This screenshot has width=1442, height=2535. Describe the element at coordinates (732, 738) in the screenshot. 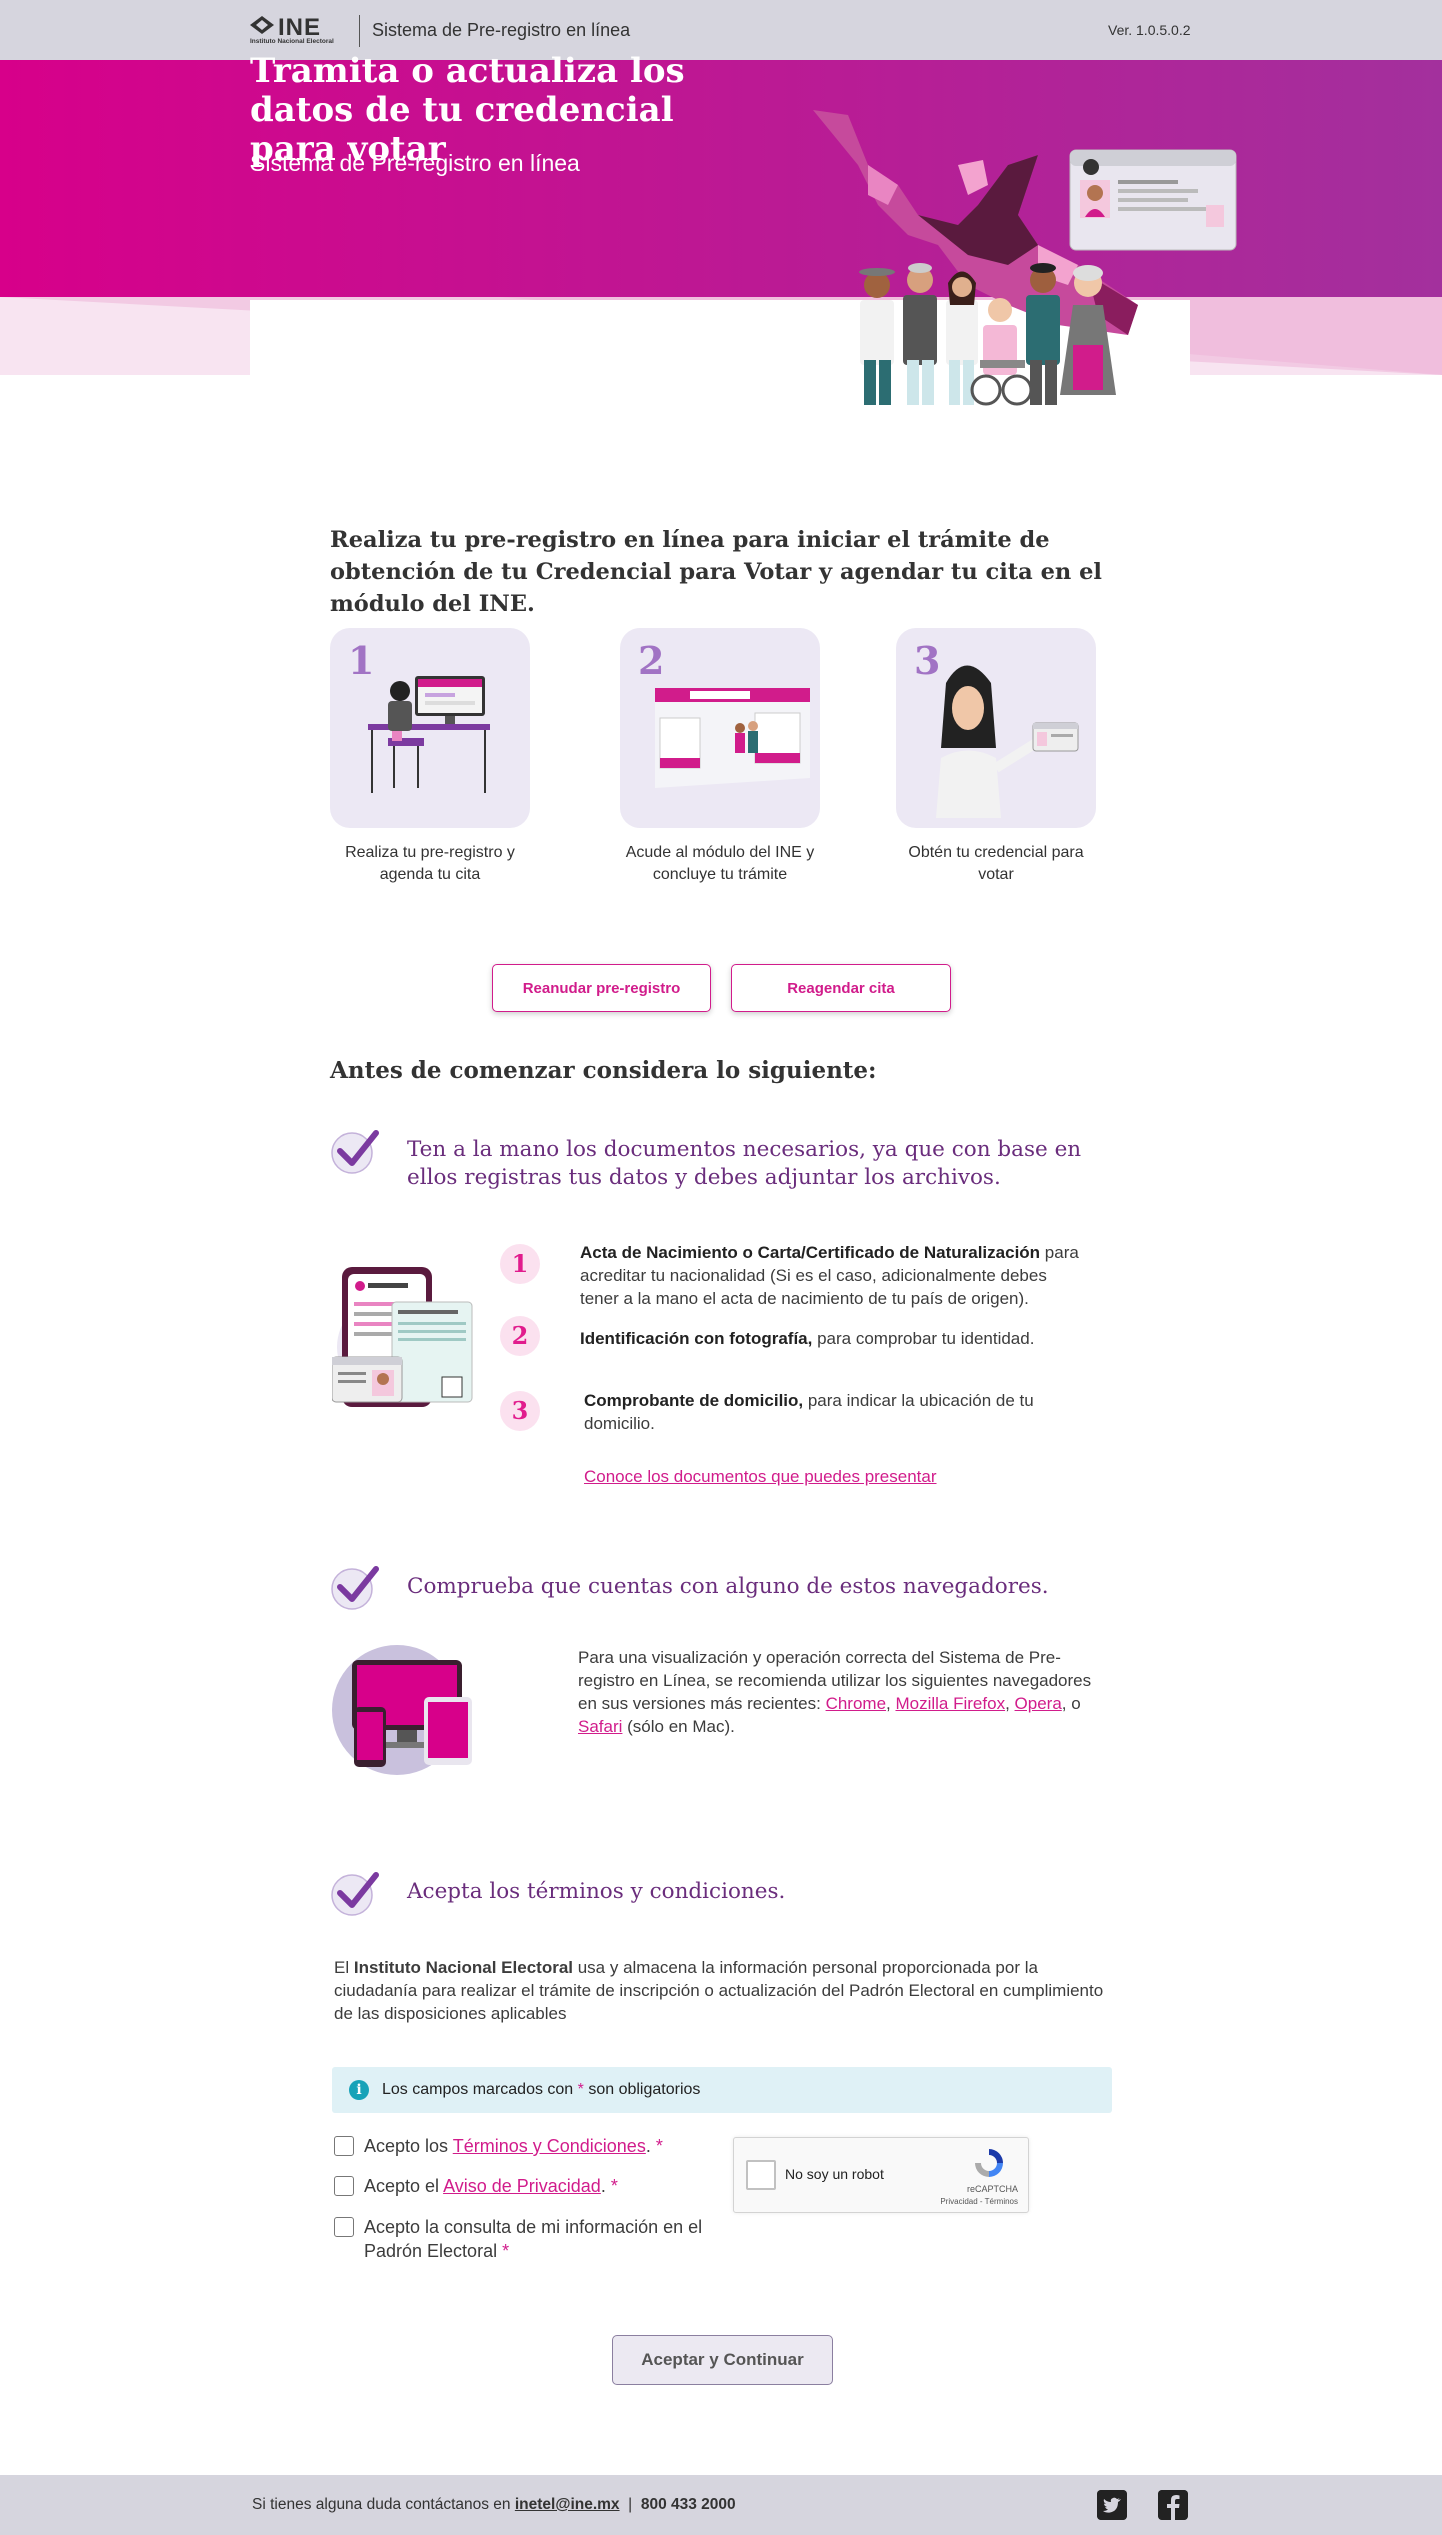

I see `ine-module-illustration` at that location.